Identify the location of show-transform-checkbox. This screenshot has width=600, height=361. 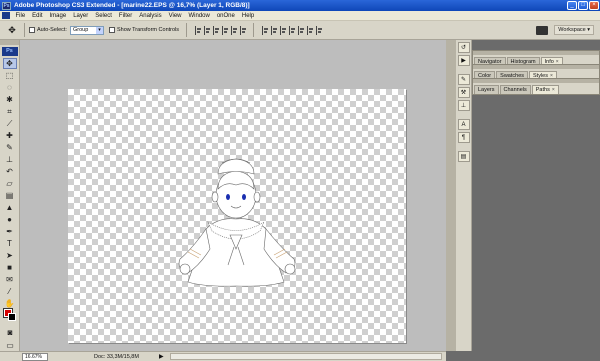
(111, 30).